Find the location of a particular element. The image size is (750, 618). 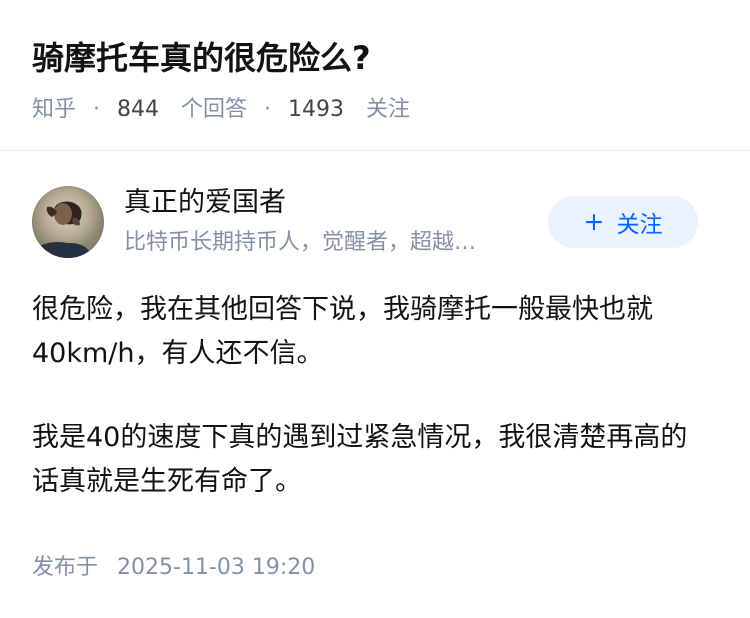

person-silhouette-icon is located at coordinates (62, 229).